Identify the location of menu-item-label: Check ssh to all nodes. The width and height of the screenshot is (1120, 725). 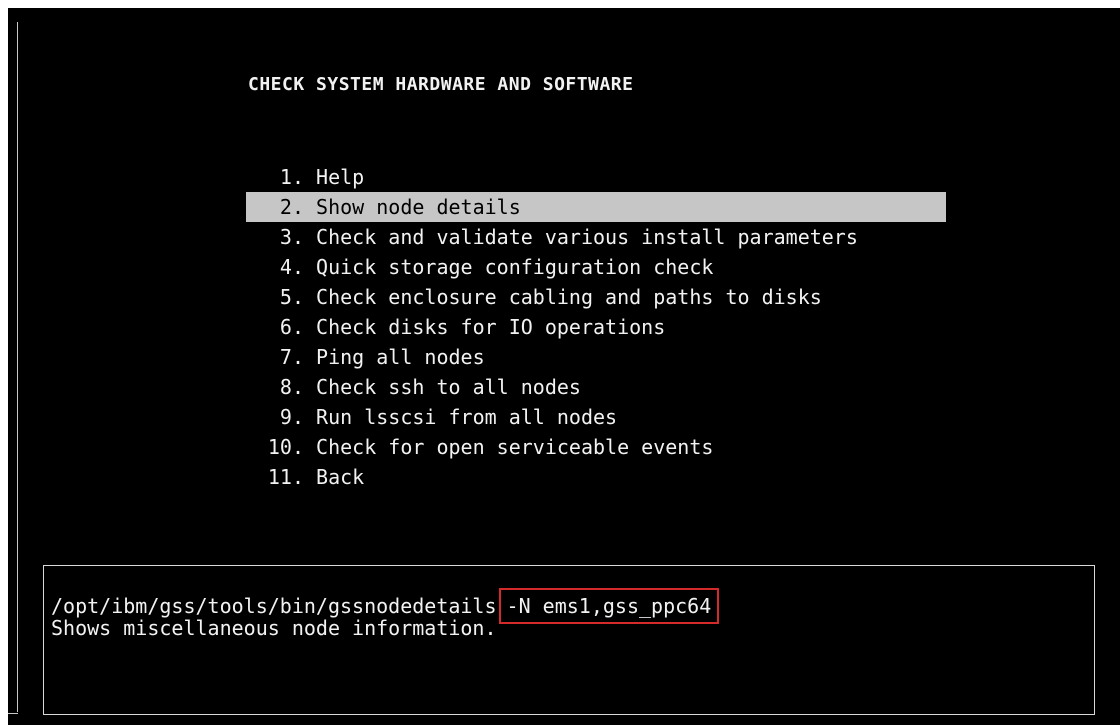
(448, 387).